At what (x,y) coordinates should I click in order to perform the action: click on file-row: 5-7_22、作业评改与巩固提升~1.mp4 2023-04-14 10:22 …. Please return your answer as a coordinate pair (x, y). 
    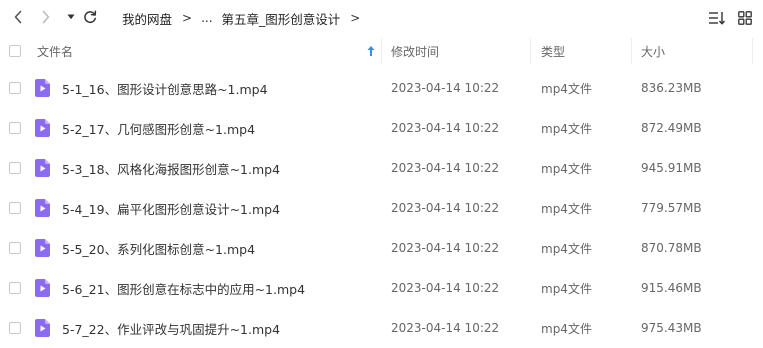
    Looking at the image, I should click on (381, 328).